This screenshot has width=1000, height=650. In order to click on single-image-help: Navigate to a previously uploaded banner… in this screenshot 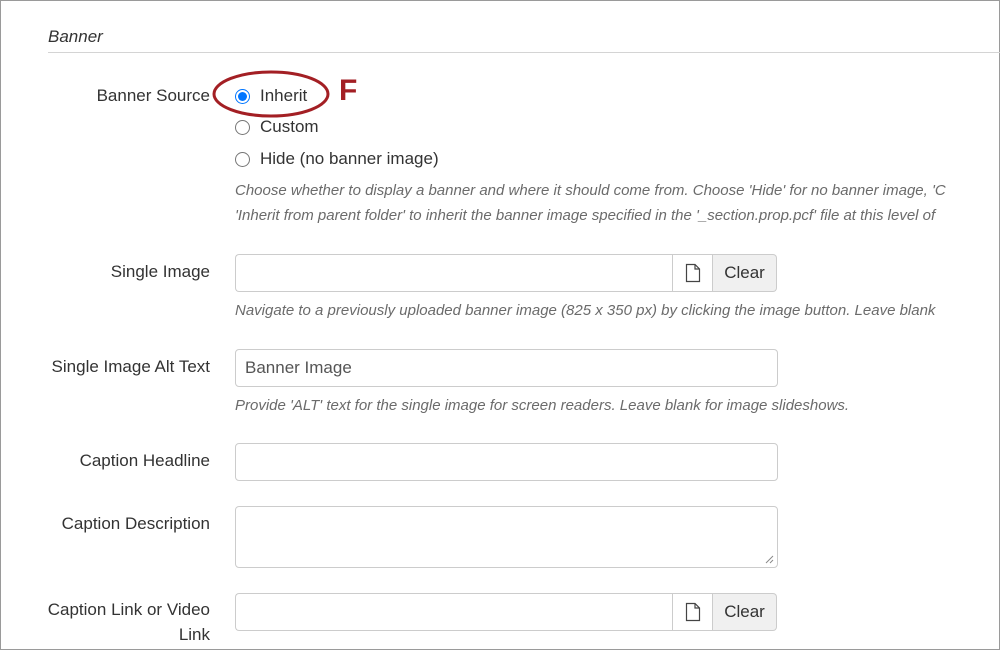, I will do `click(585, 310)`.